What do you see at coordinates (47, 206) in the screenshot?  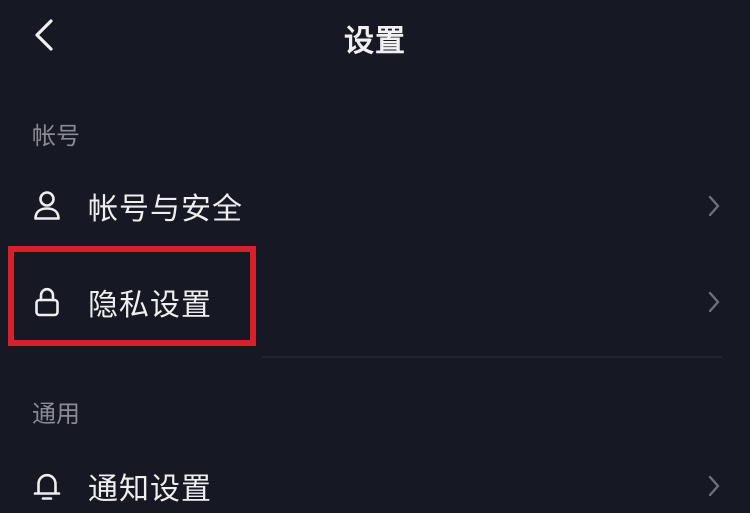 I see `user-icon` at bounding box center [47, 206].